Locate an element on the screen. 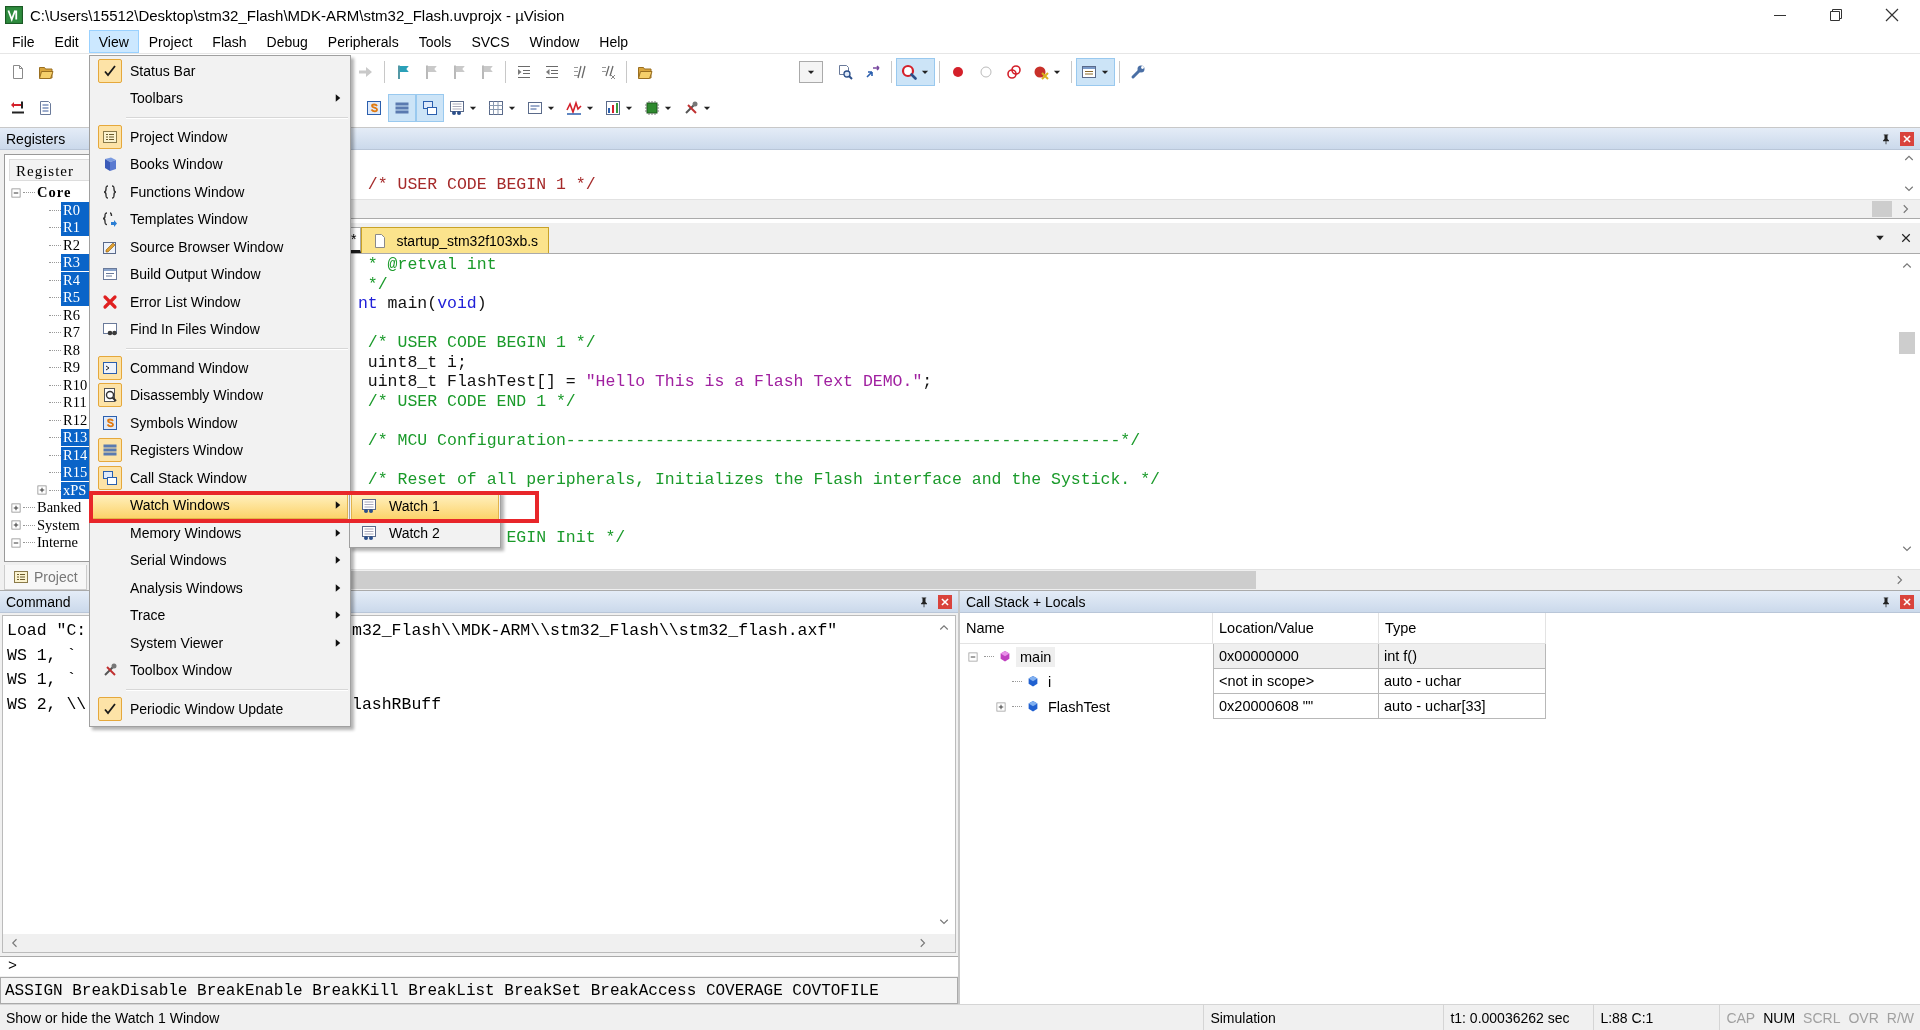  menu-item: Help is located at coordinates (614, 41).